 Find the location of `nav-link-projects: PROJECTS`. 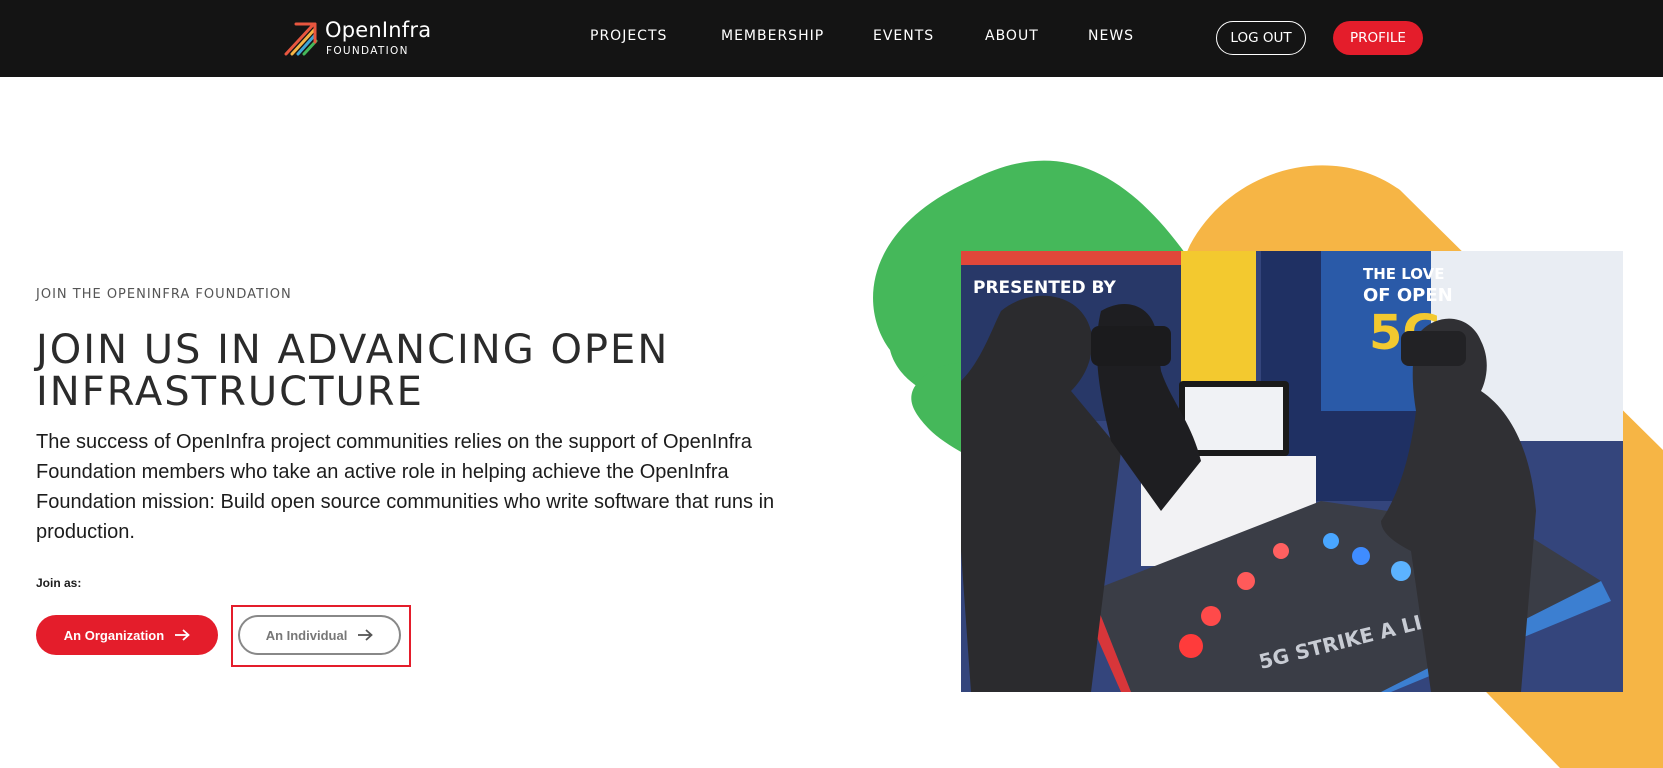

nav-link-projects: PROJECTS is located at coordinates (628, 36).